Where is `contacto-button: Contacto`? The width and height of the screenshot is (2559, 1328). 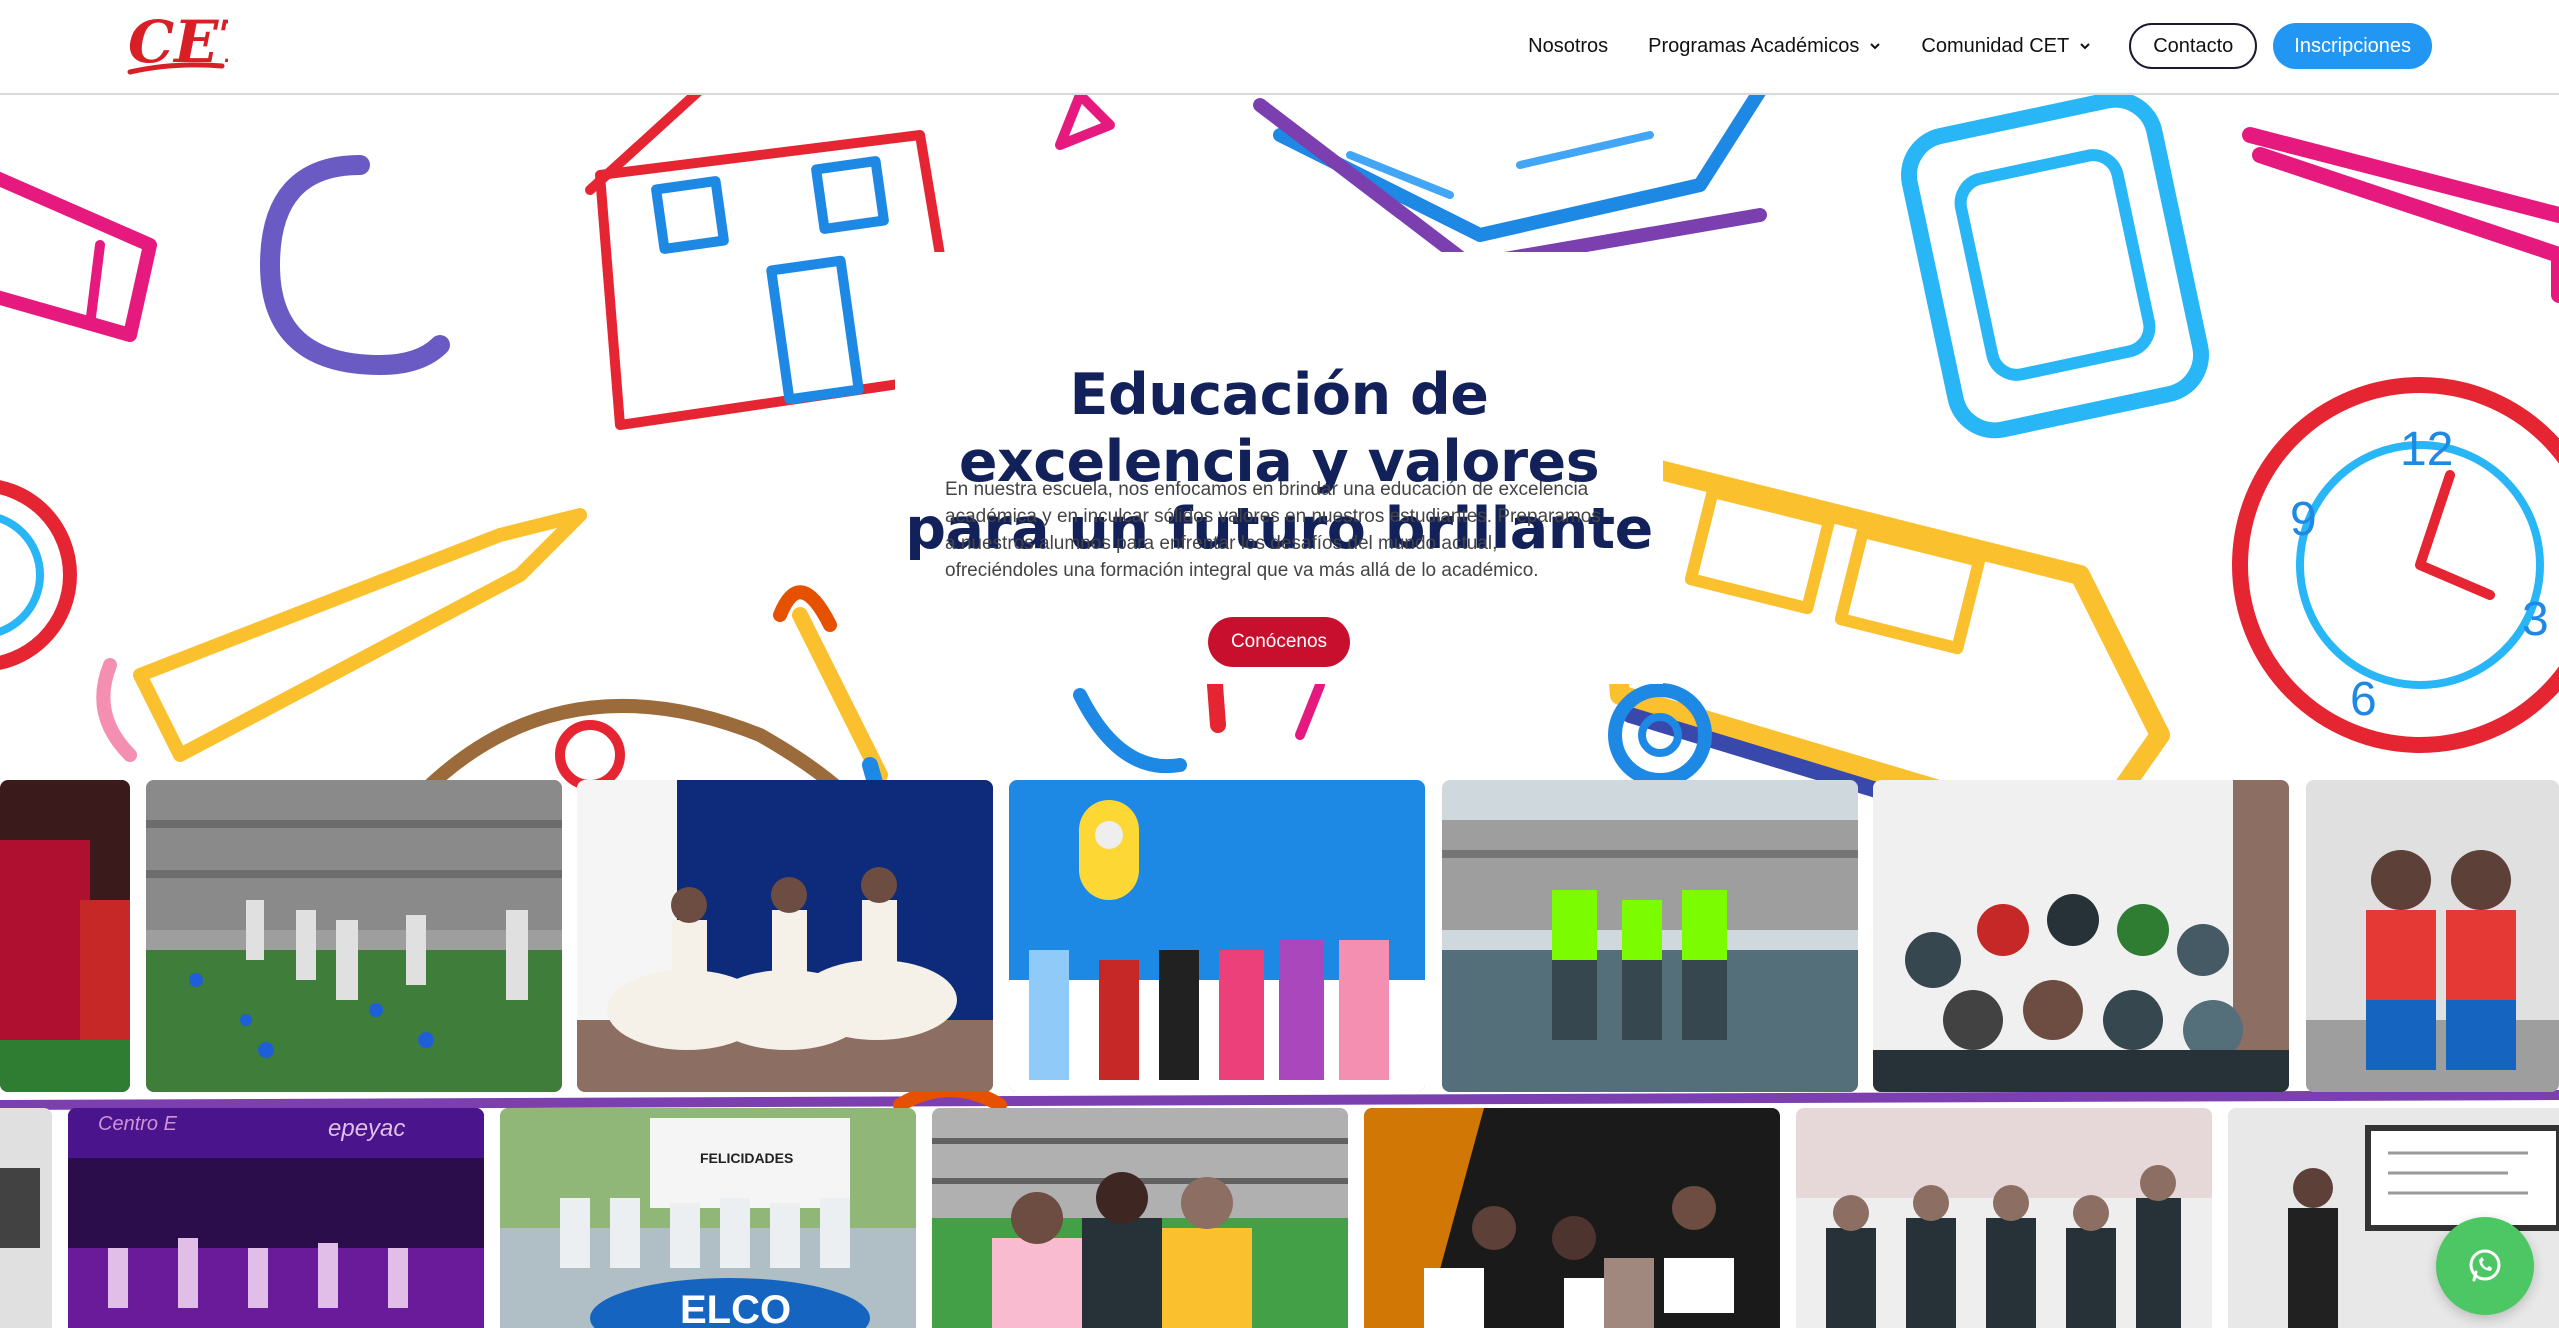 contacto-button: Contacto is located at coordinates (2193, 46).